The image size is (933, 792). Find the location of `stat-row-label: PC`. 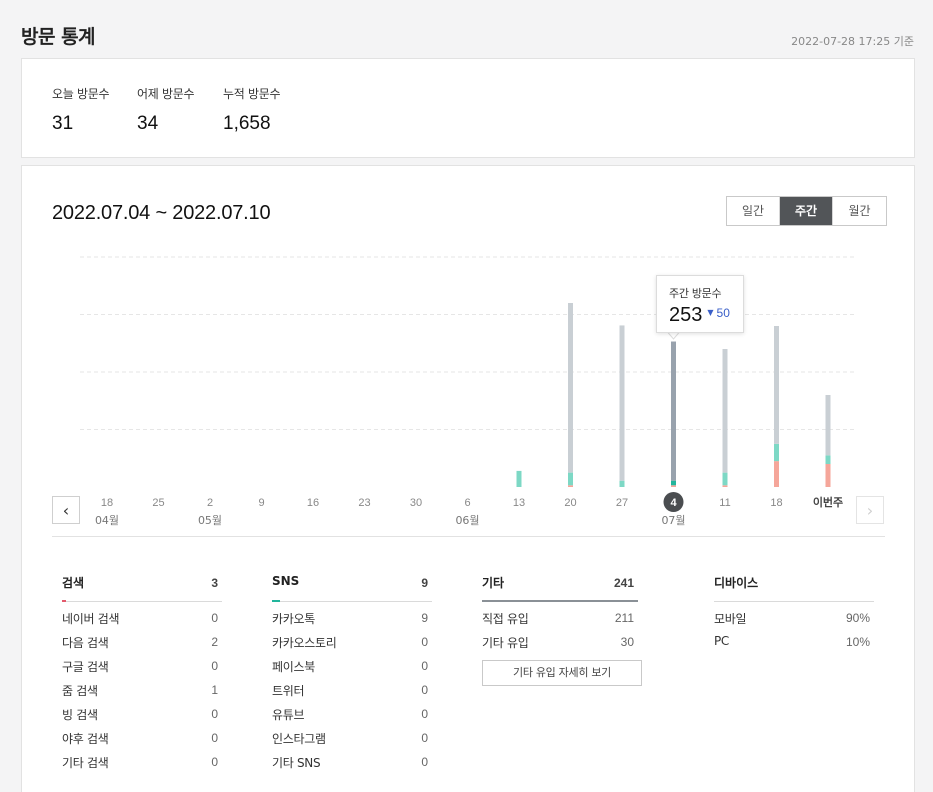

stat-row-label: PC is located at coordinates (722, 641).